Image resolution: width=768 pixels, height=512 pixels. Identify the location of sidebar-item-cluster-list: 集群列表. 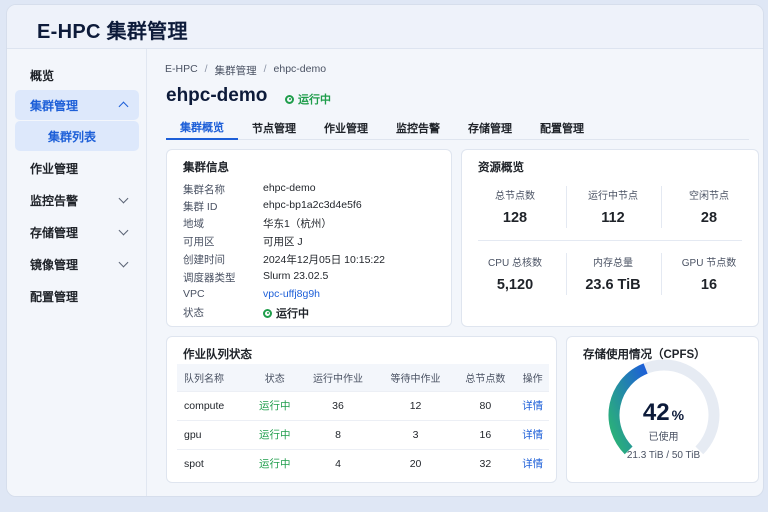
(77, 136).